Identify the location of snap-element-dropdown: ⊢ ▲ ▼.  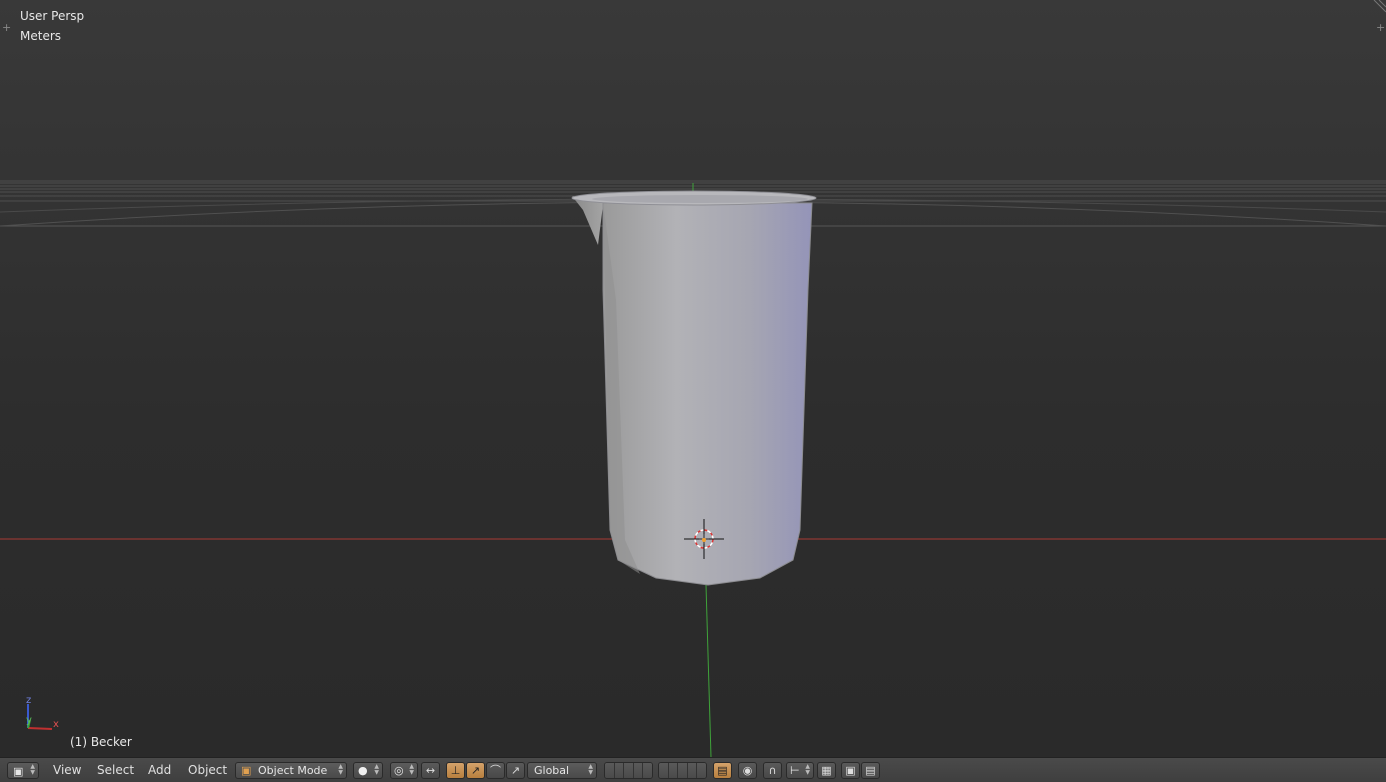
(800, 770).